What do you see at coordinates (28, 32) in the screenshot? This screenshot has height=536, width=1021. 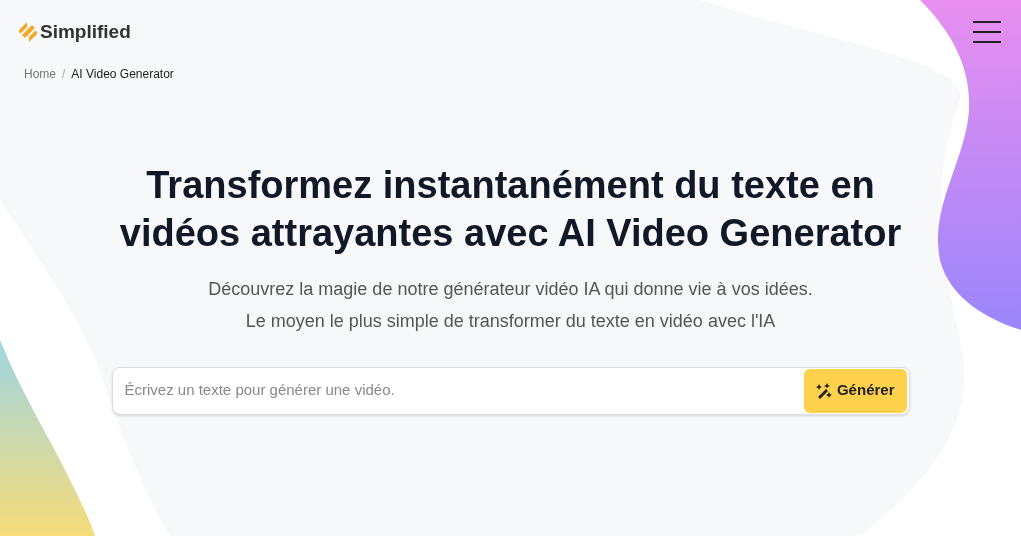 I see `logo-icon` at bounding box center [28, 32].